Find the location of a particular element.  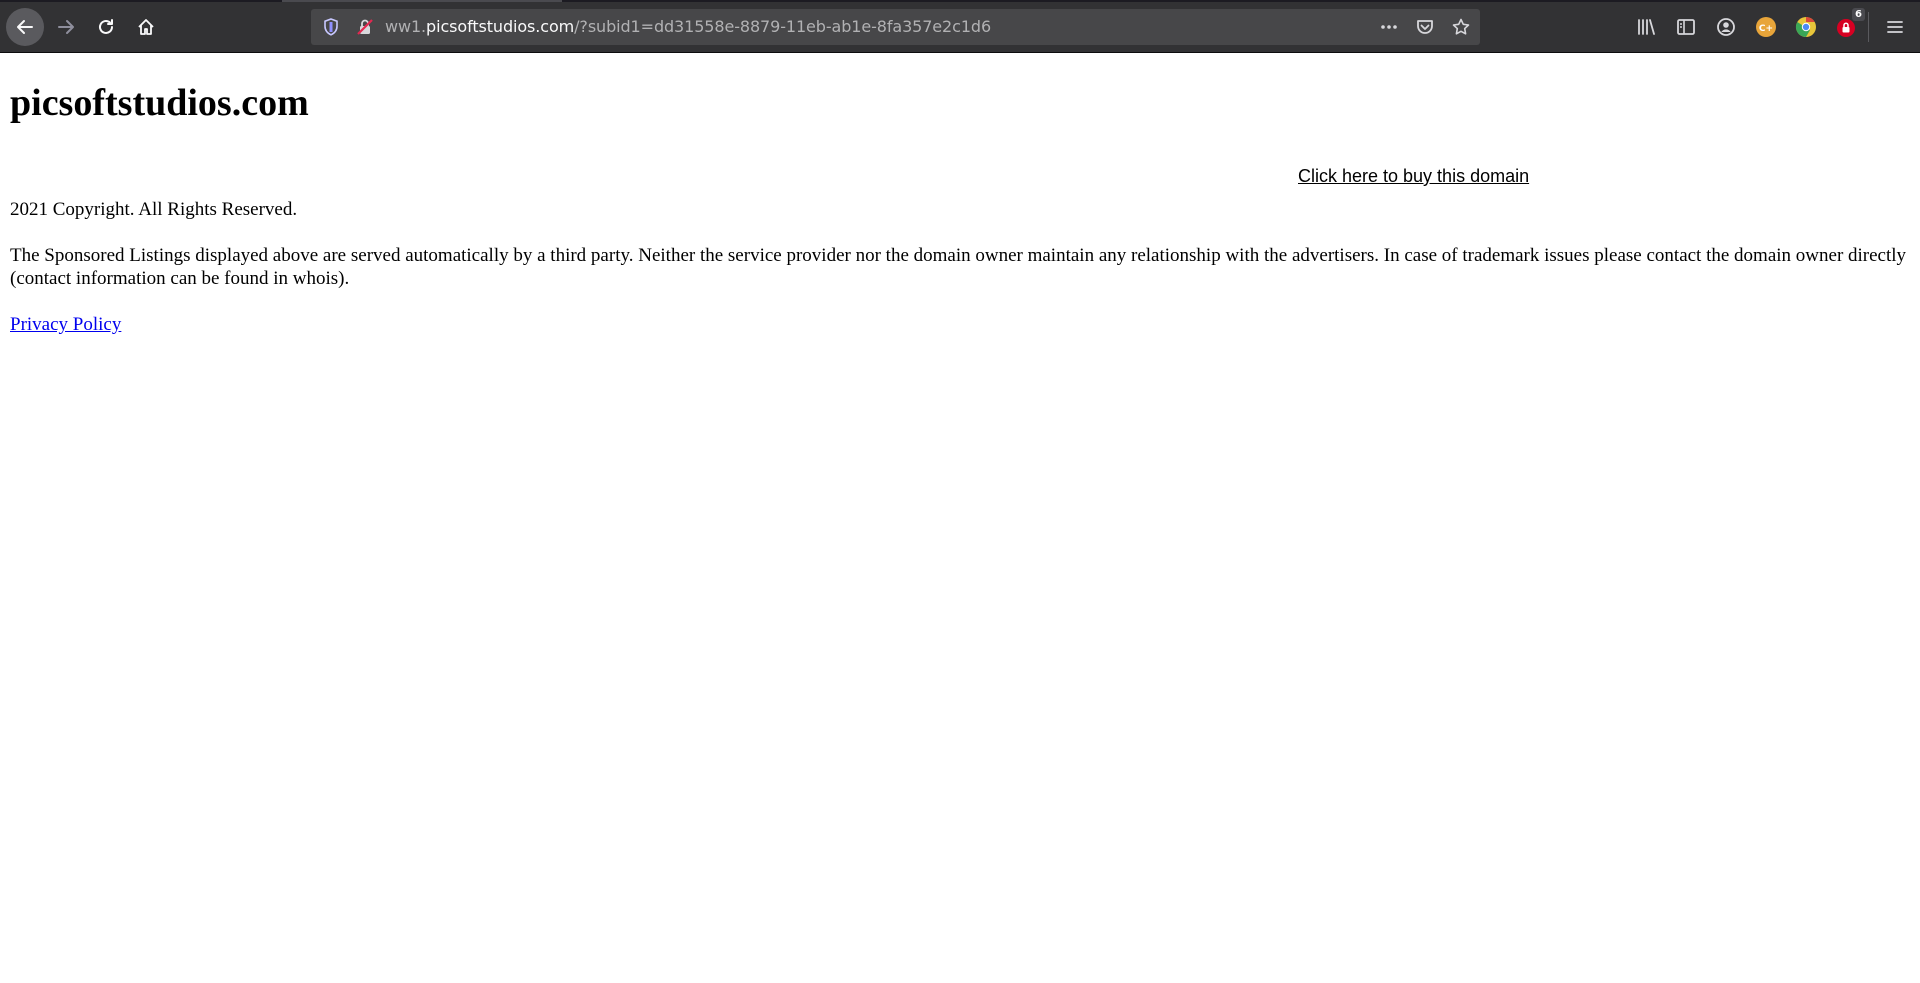

extension-chrome-button is located at coordinates (1806, 27).